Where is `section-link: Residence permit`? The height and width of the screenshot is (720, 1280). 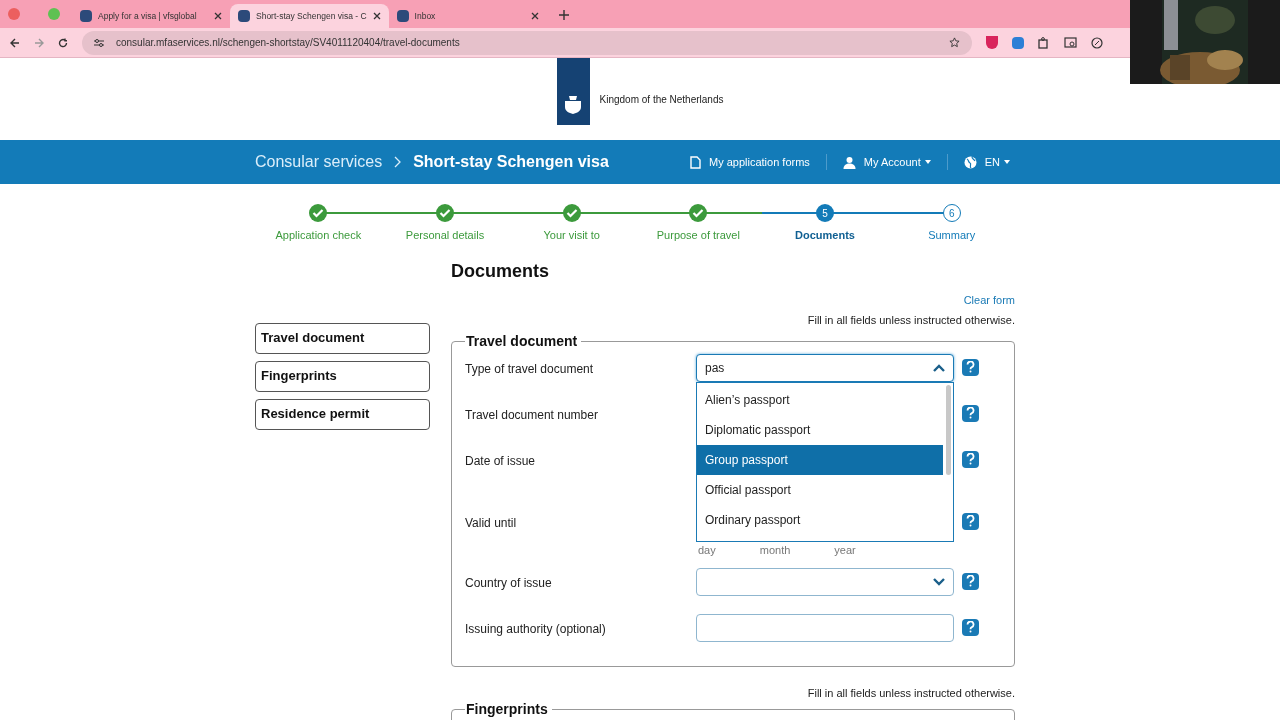
section-link: Residence permit is located at coordinates (342, 414).